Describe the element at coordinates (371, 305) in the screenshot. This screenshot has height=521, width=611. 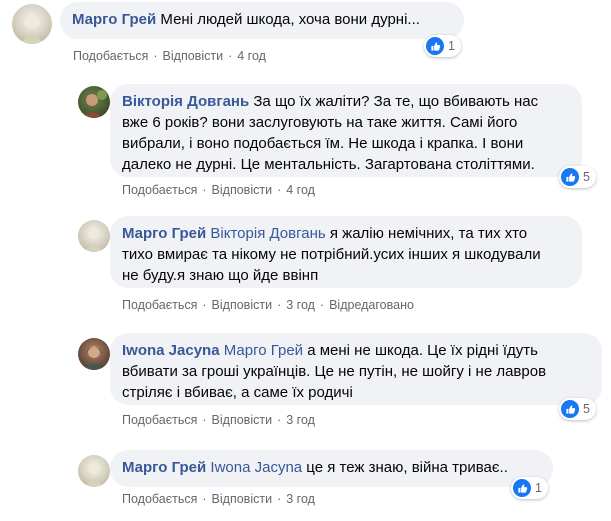
I see `edited-label: Відредаговано` at that location.